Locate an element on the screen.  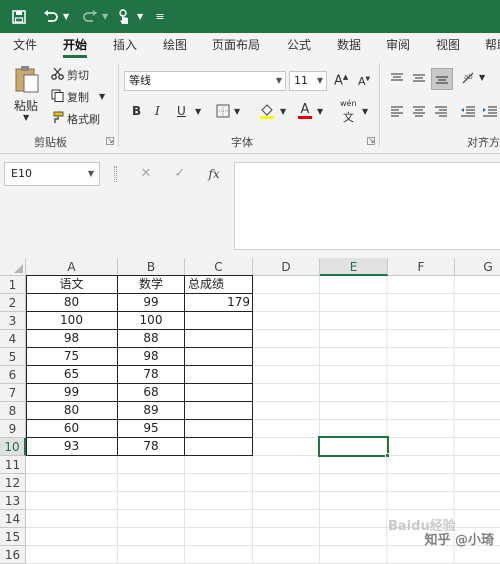
cell-c9 is located at coordinates (219, 429).